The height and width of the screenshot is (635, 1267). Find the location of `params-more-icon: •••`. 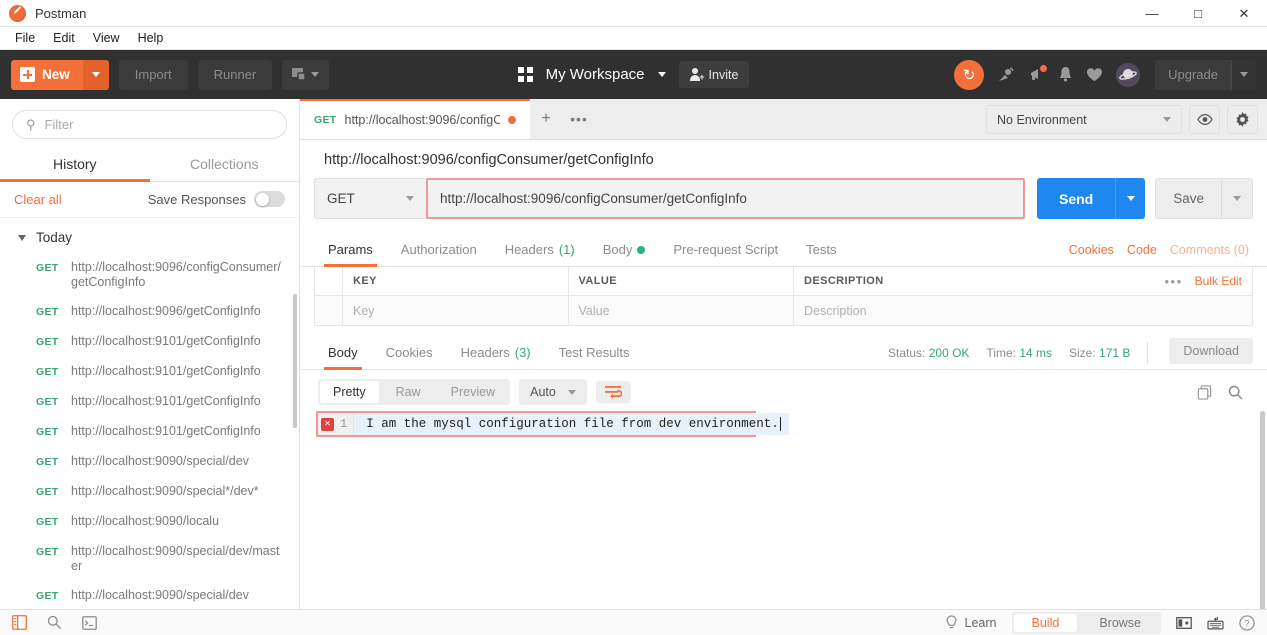

params-more-icon: ••• is located at coordinates (1173, 281).